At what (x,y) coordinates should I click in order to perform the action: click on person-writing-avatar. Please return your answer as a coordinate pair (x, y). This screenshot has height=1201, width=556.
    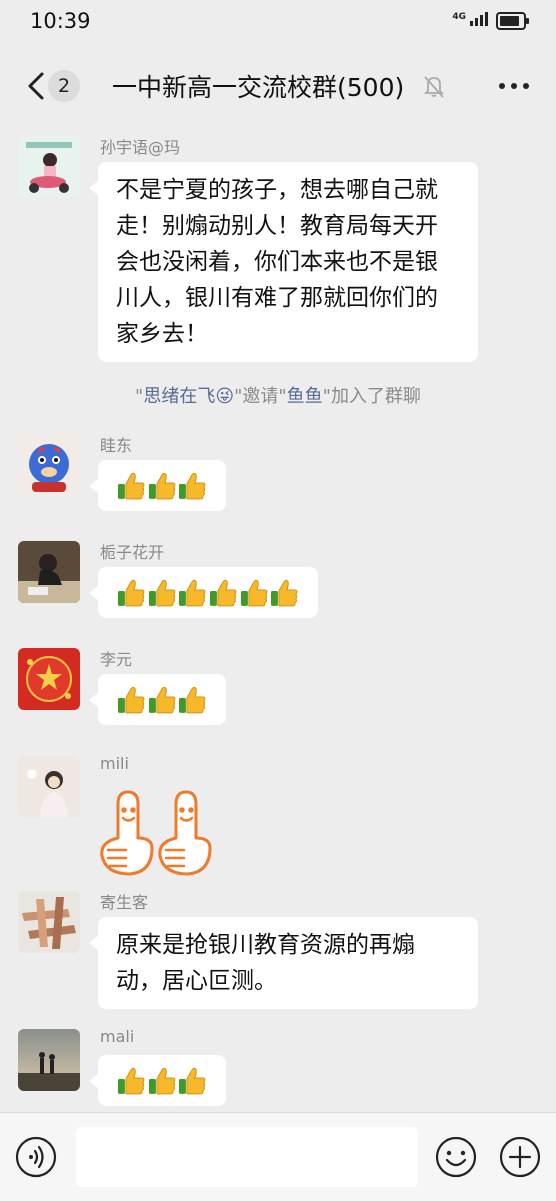
    Looking at the image, I should click on (49, 572).